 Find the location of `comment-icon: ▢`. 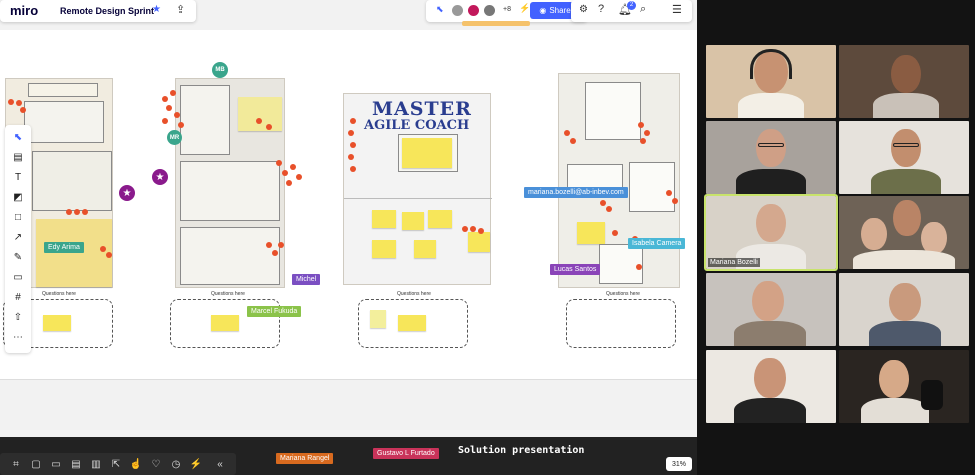

comment-icon: ▢ is located at coordinates (36, 464).